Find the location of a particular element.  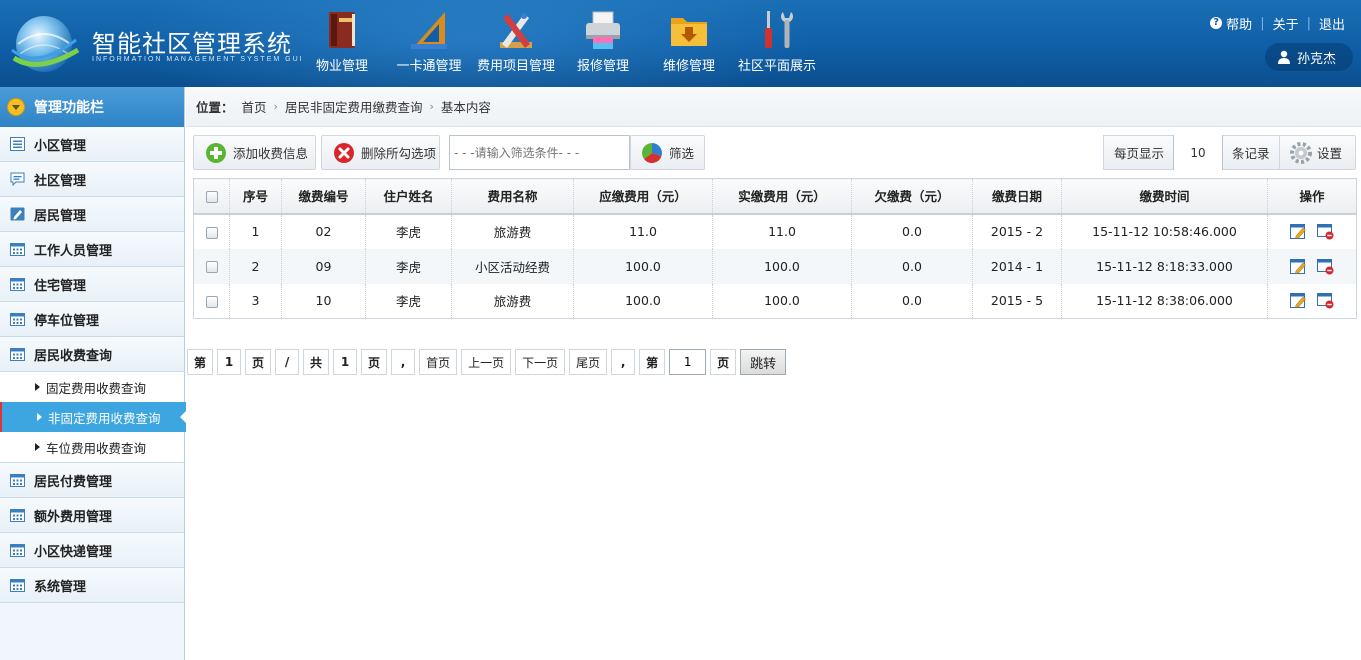

pager-text: / is located at coordinates (287, 362).